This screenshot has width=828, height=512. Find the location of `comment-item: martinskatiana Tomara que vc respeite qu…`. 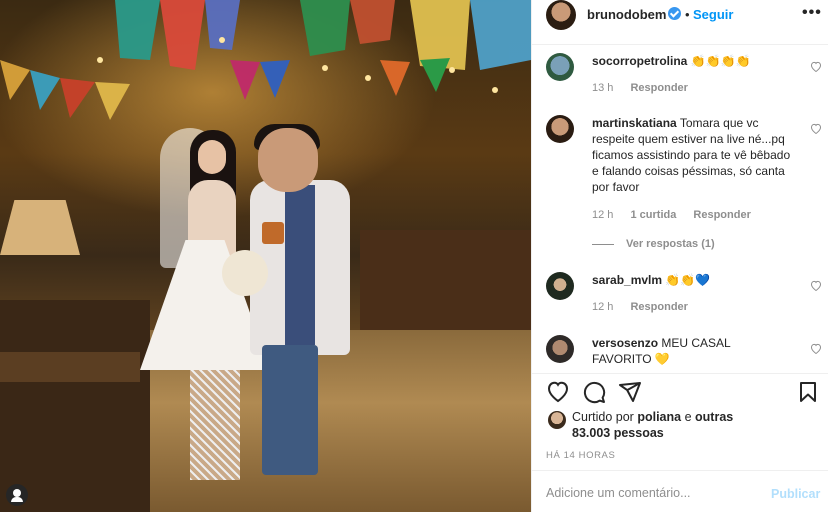

comment-item: martinskatiana Tomara que vc respeite qu… is located at coordinates (684, 185).